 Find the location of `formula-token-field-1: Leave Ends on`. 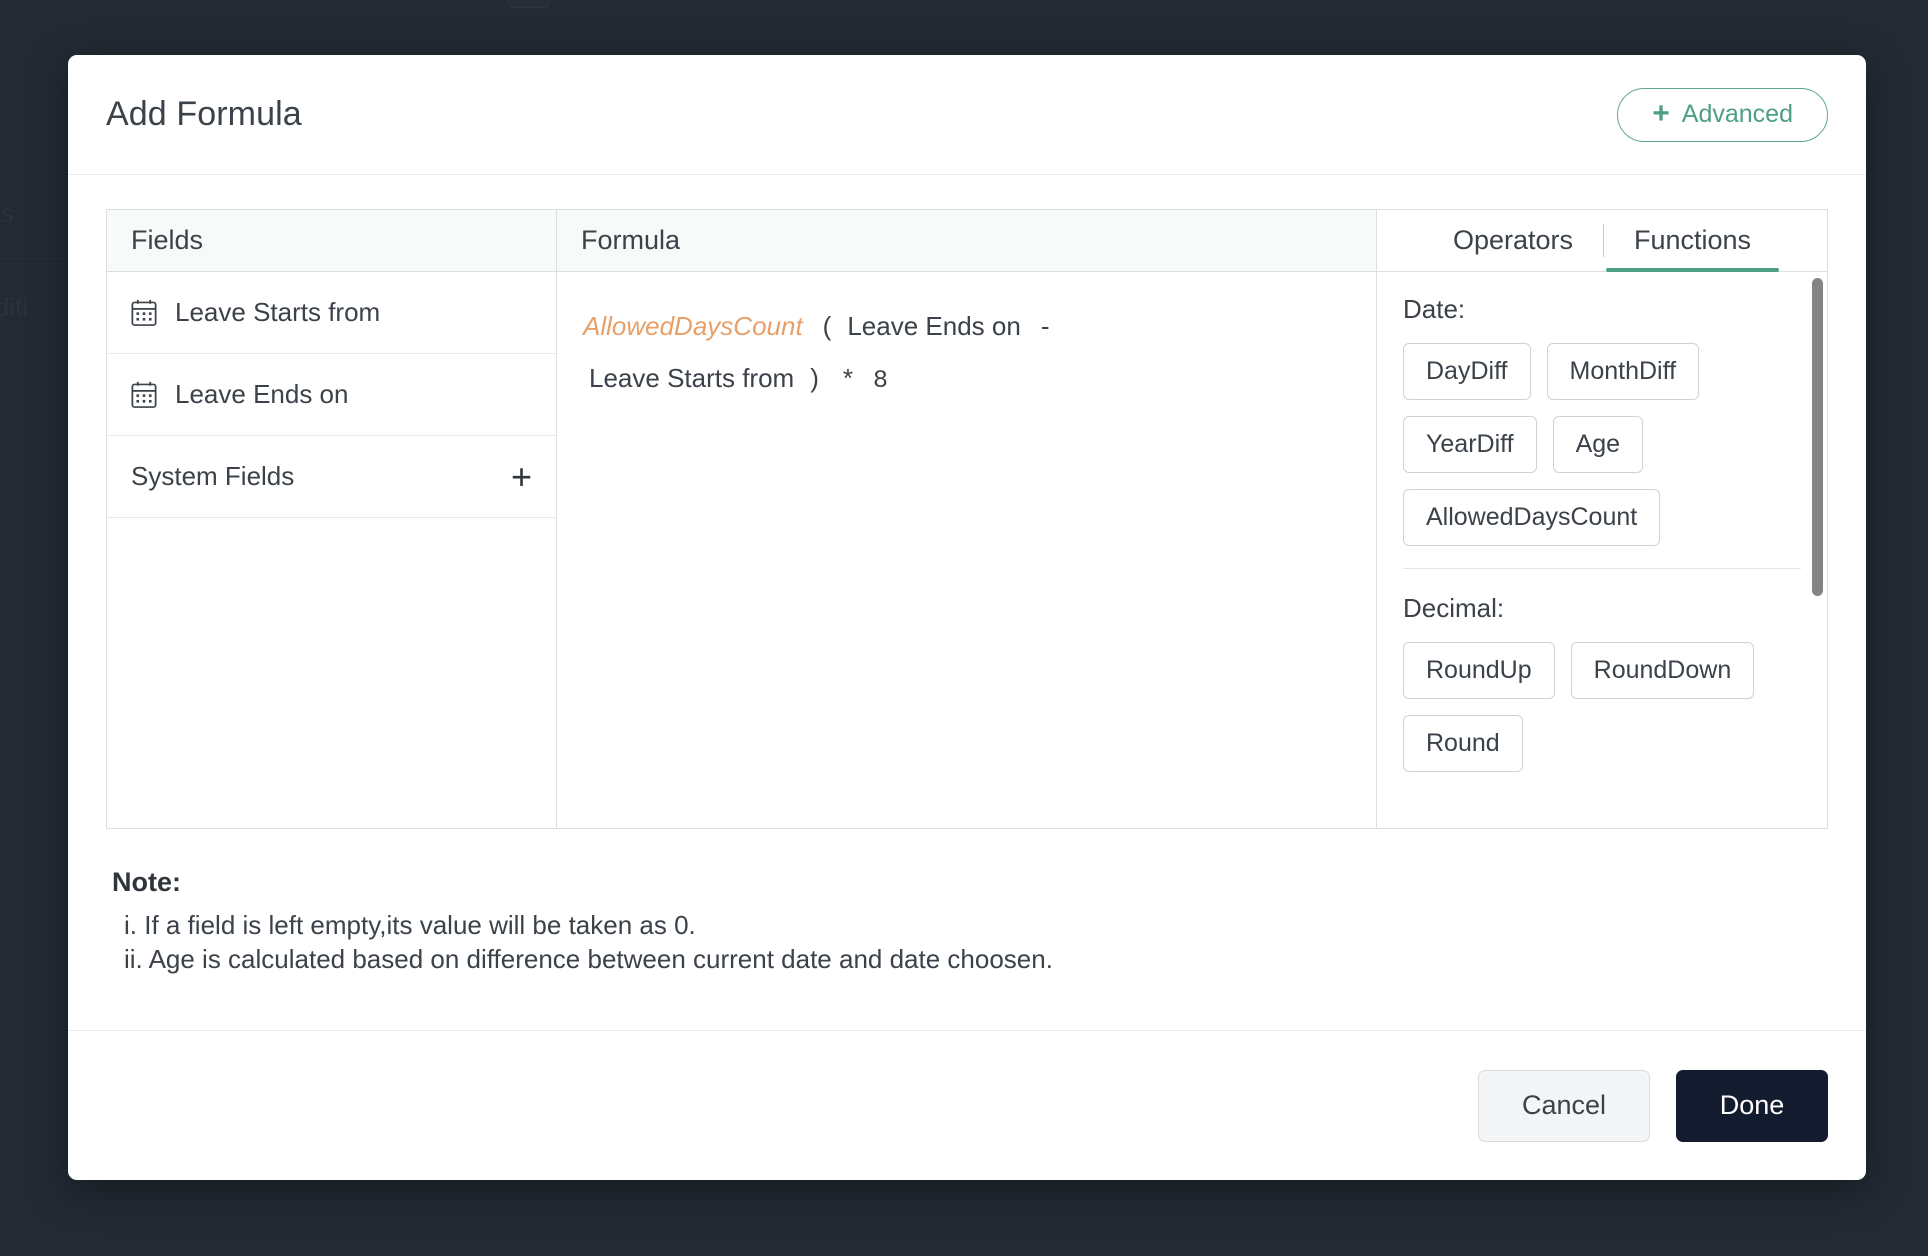

formula-token-field-1: Leave Ends on is located at coordinates (933, 326).